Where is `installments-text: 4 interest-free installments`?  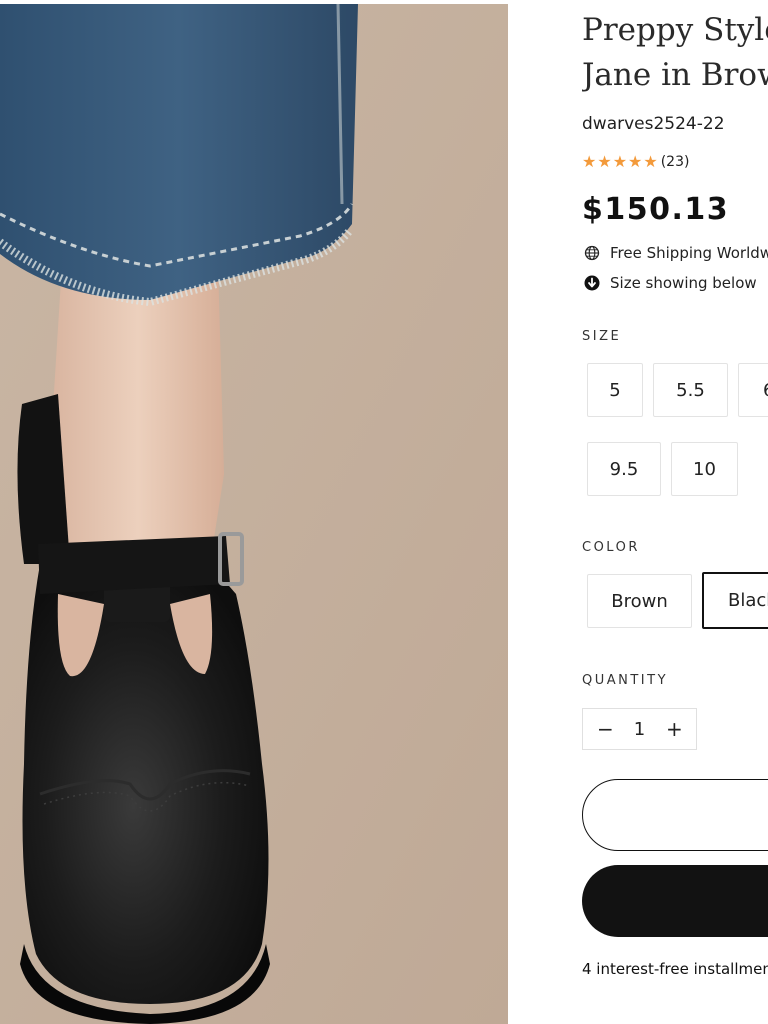
installments-text: 4 interest-free installments is located at coordinates (675, 969).